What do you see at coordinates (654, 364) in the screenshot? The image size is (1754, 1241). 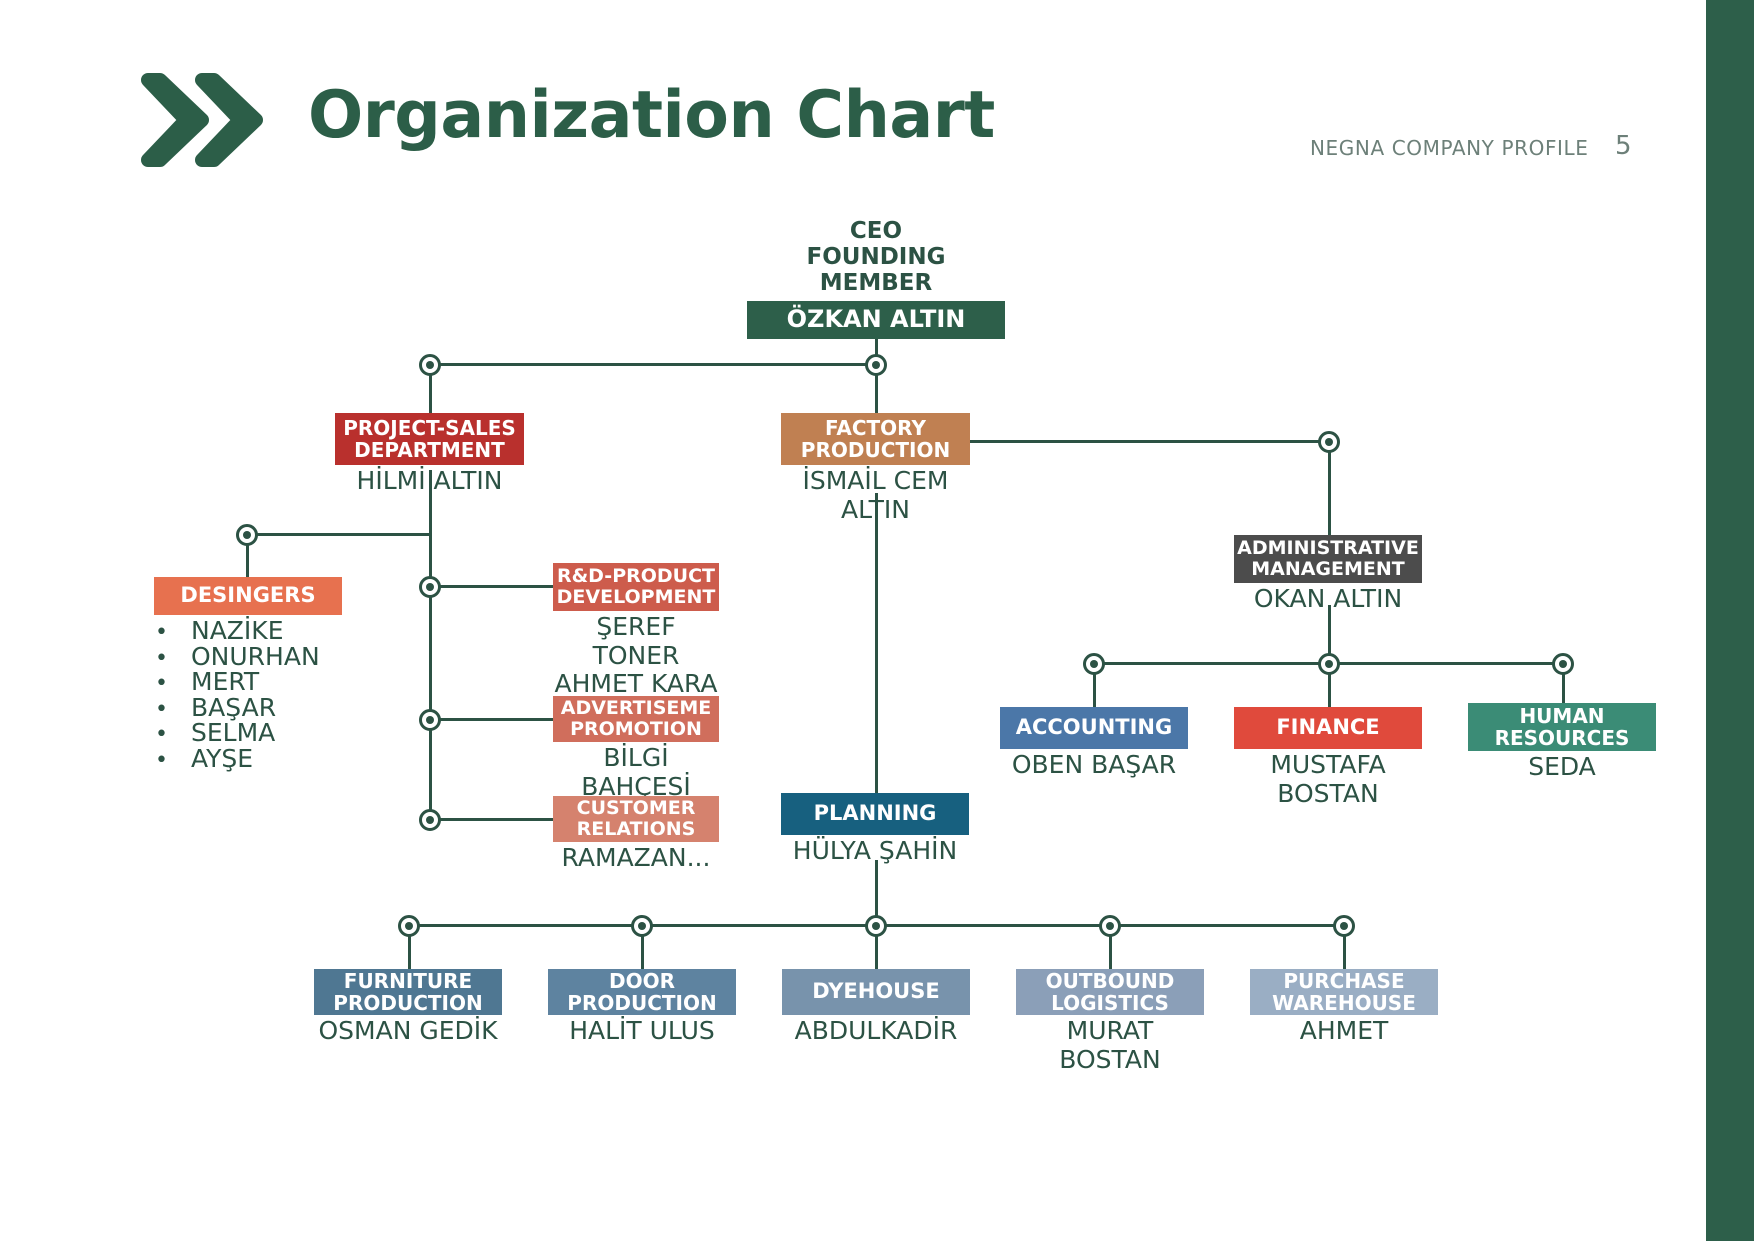 I see `connector-bus-level1` at bounding box center [654, 364].